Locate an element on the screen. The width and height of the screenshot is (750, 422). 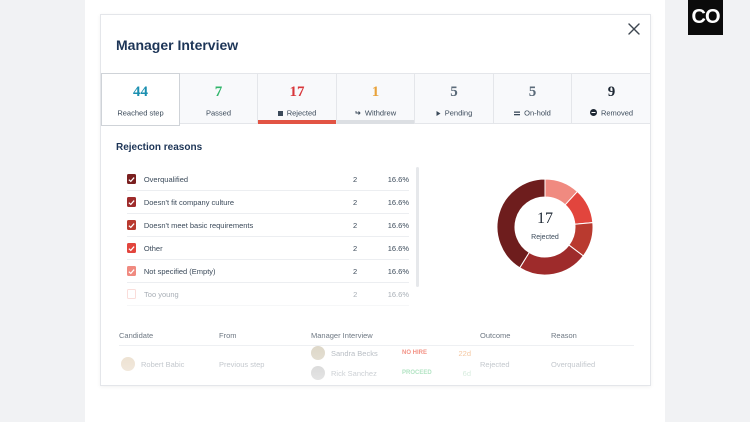
stat-label: On-hold is located at coordinates (532, 113).